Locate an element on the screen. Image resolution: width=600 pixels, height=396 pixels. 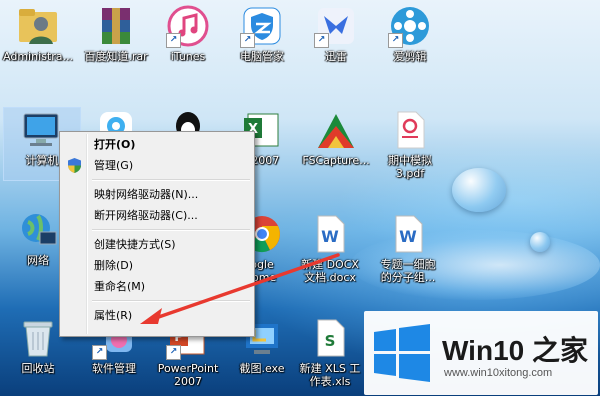
windows-logo-icon is located at coordinates (402, 353).